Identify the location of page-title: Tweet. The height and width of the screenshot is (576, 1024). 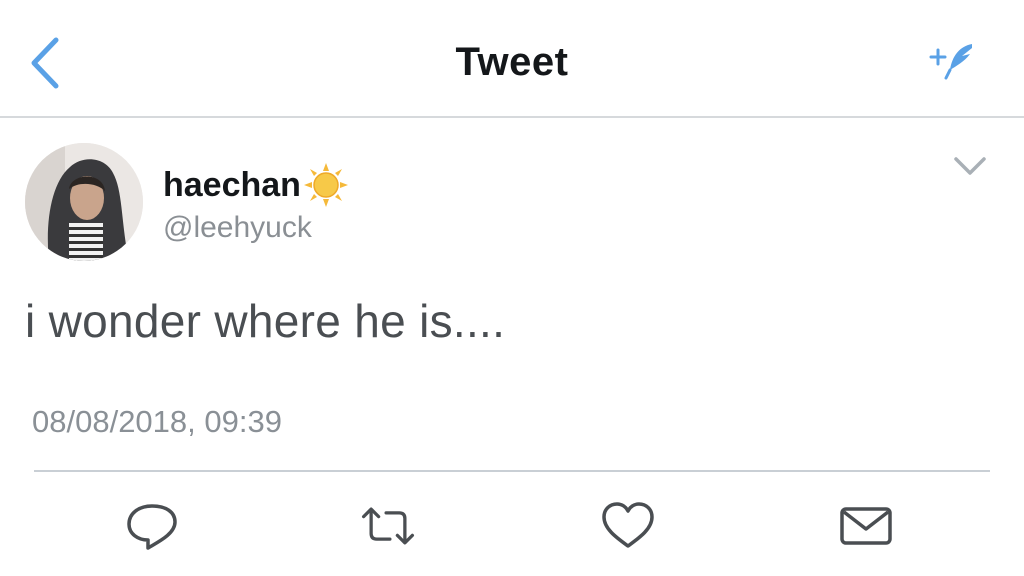
(512, 62).